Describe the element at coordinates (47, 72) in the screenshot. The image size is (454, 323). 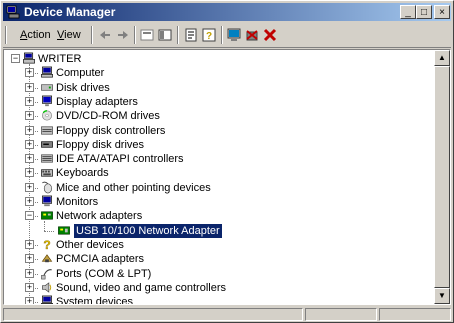
I see `computer-icon` at that location.